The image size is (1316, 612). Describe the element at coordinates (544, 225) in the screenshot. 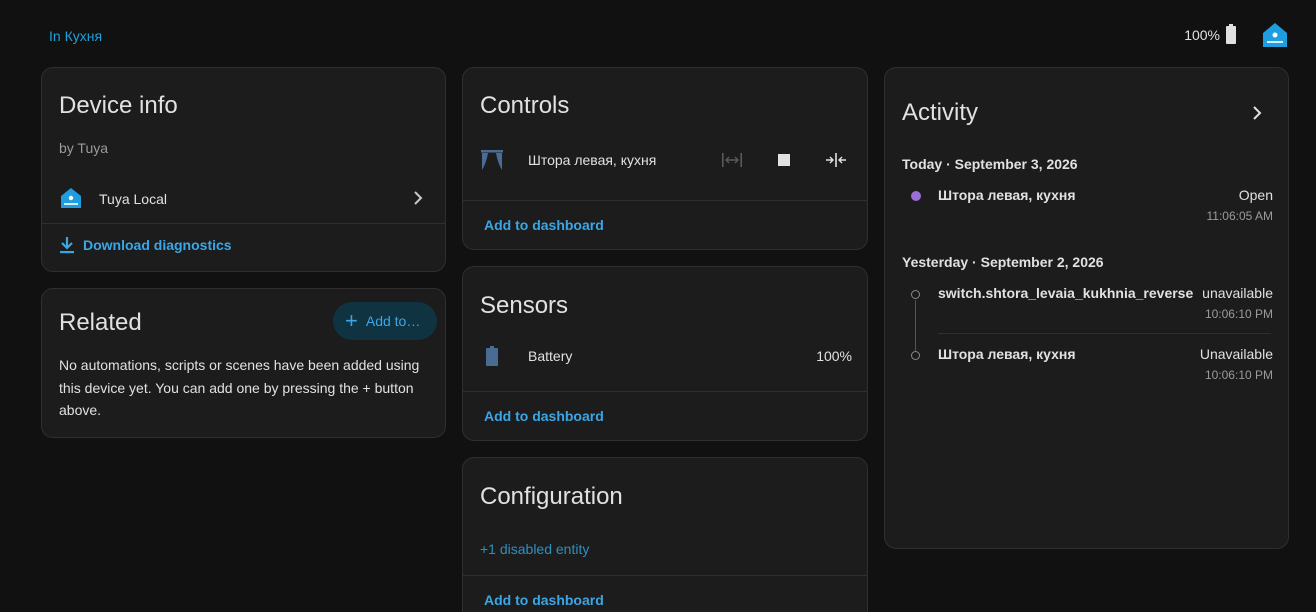

I see `controls-add-to-dashboard-button: Add to dashboard` at that location.